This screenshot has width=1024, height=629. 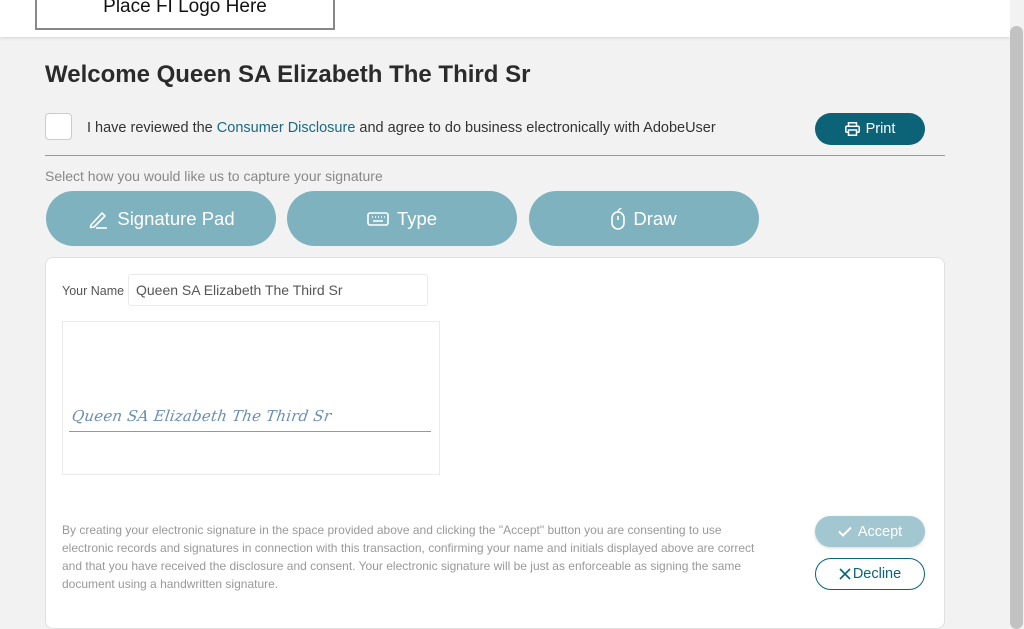 I want to click on decline-label: Decline, so click(x=877, y=574).